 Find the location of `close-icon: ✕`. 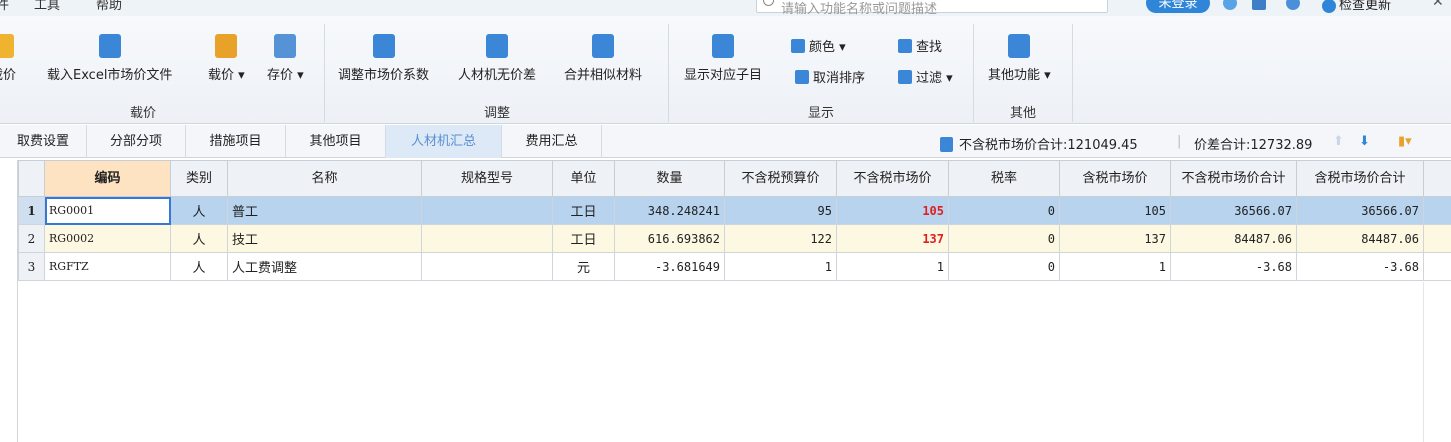

close-icon: ✕ is located at coordinates (1438, 5).